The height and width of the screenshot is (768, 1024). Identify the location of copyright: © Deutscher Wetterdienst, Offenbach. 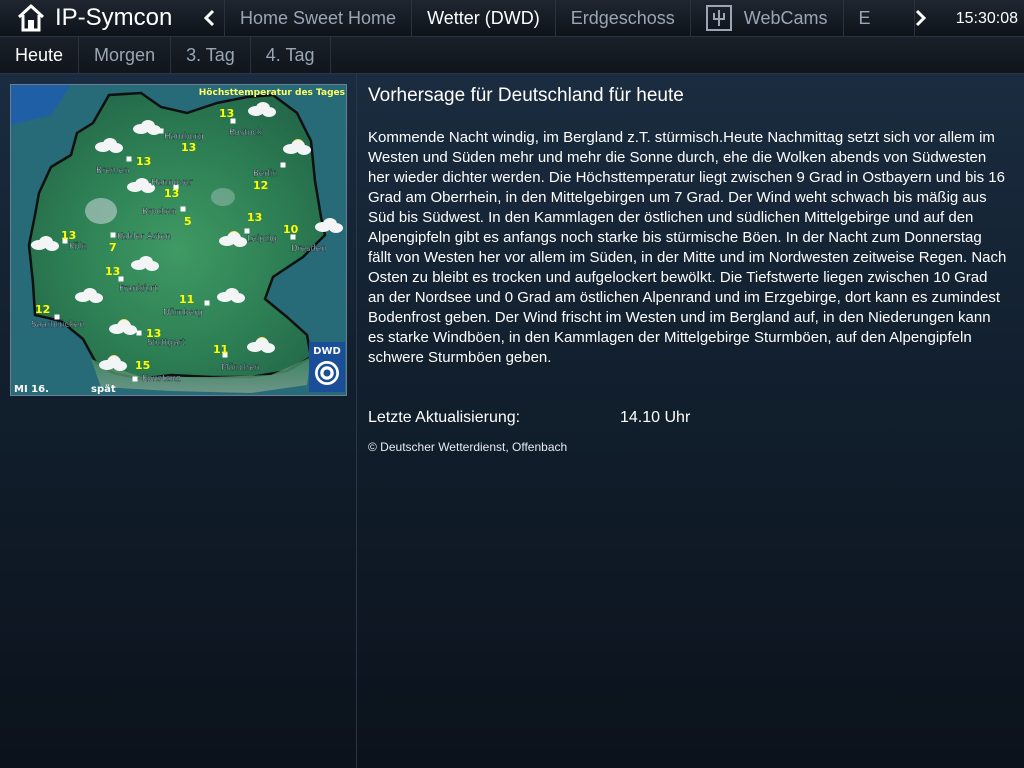
(468, 447).